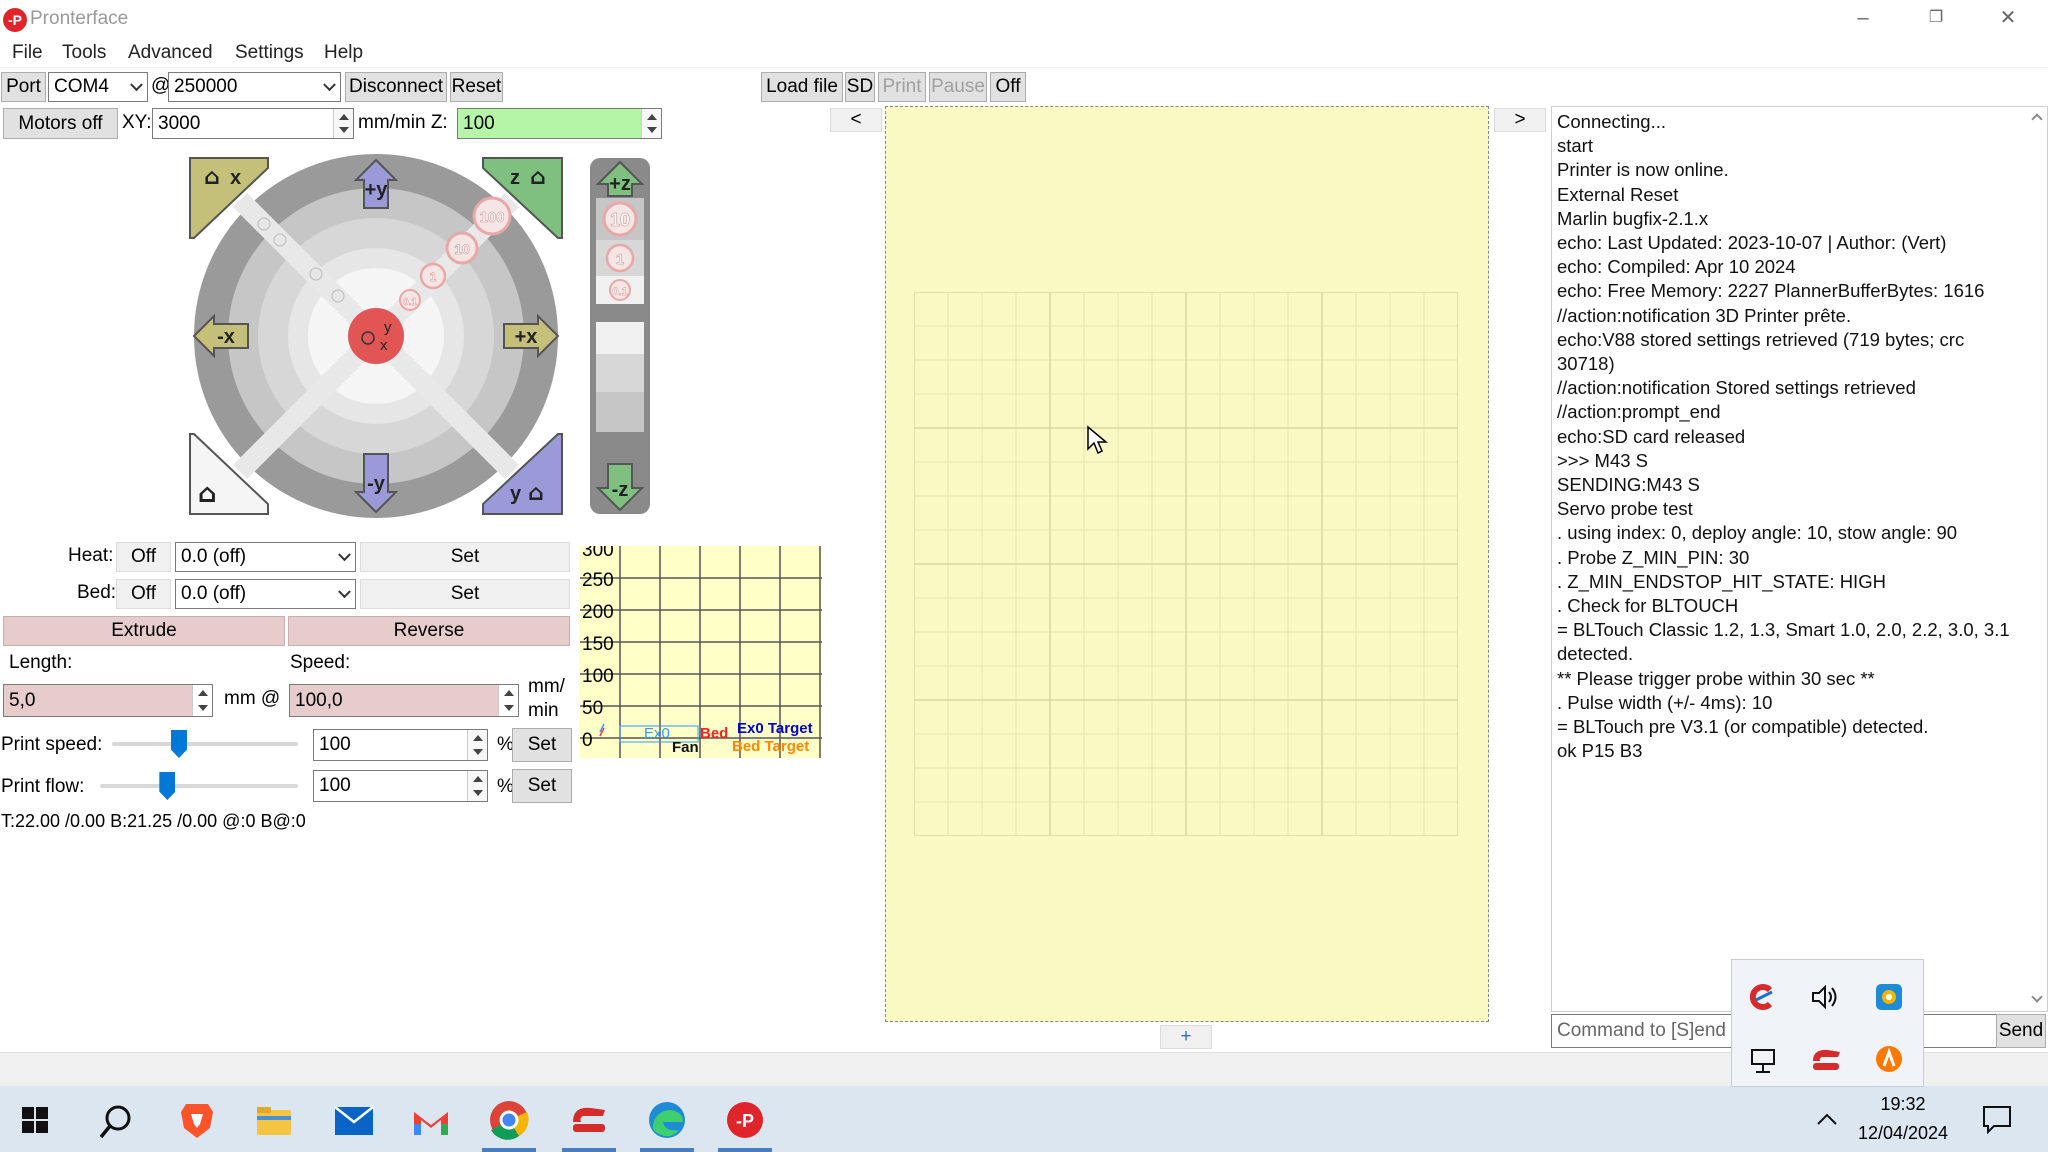  Describe the element at coordinates (15, 20) in the screenshot. I see `pronterface-app-icon: -P` at that location.